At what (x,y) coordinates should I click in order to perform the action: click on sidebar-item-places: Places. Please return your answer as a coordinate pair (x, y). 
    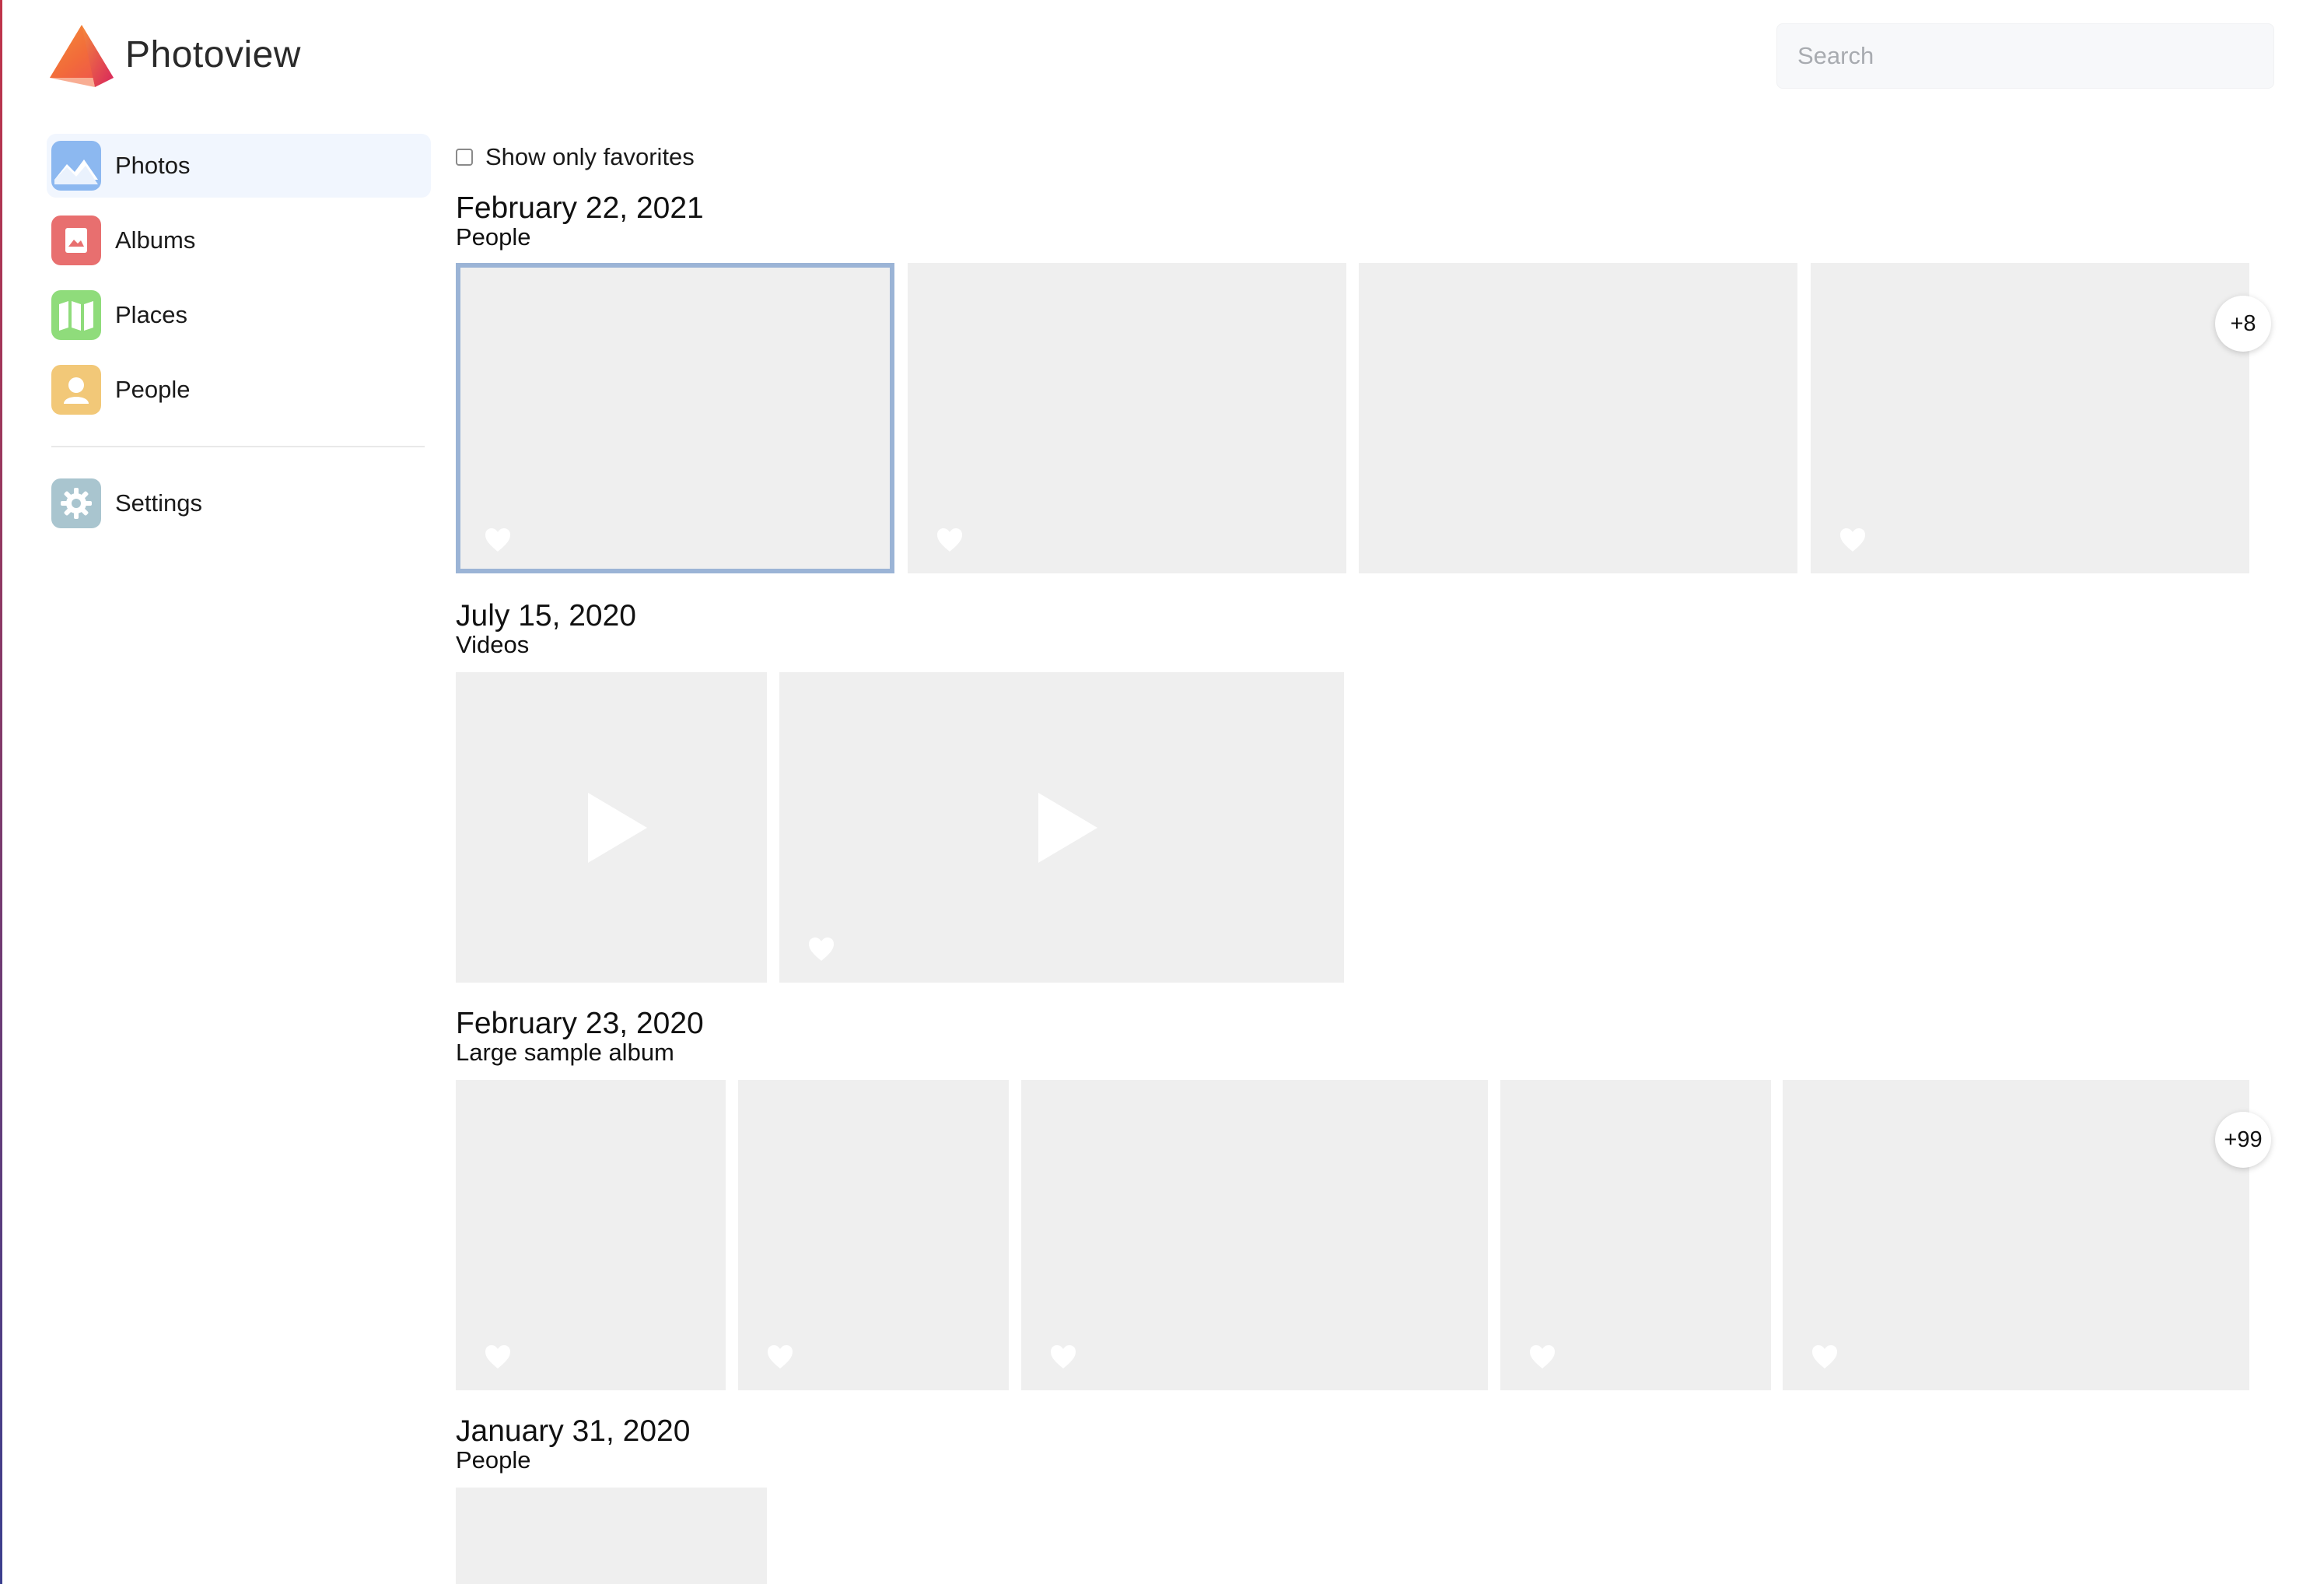
    Looking at the image, I should click on (239, 315).